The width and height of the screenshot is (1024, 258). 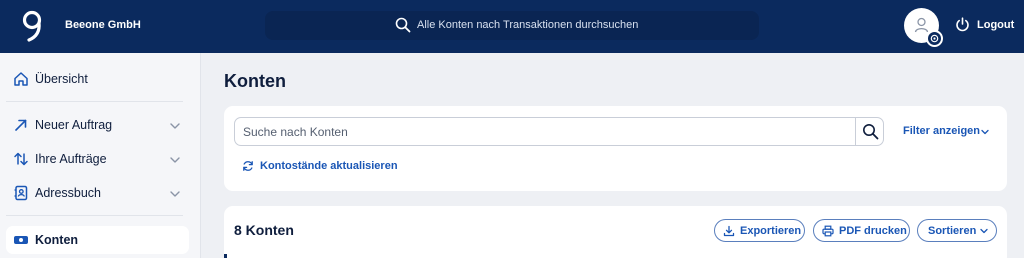 What do you see at coordinates (828, 231) in the screenshot?
I see `printer-icon` at bounding box center [828, 231].